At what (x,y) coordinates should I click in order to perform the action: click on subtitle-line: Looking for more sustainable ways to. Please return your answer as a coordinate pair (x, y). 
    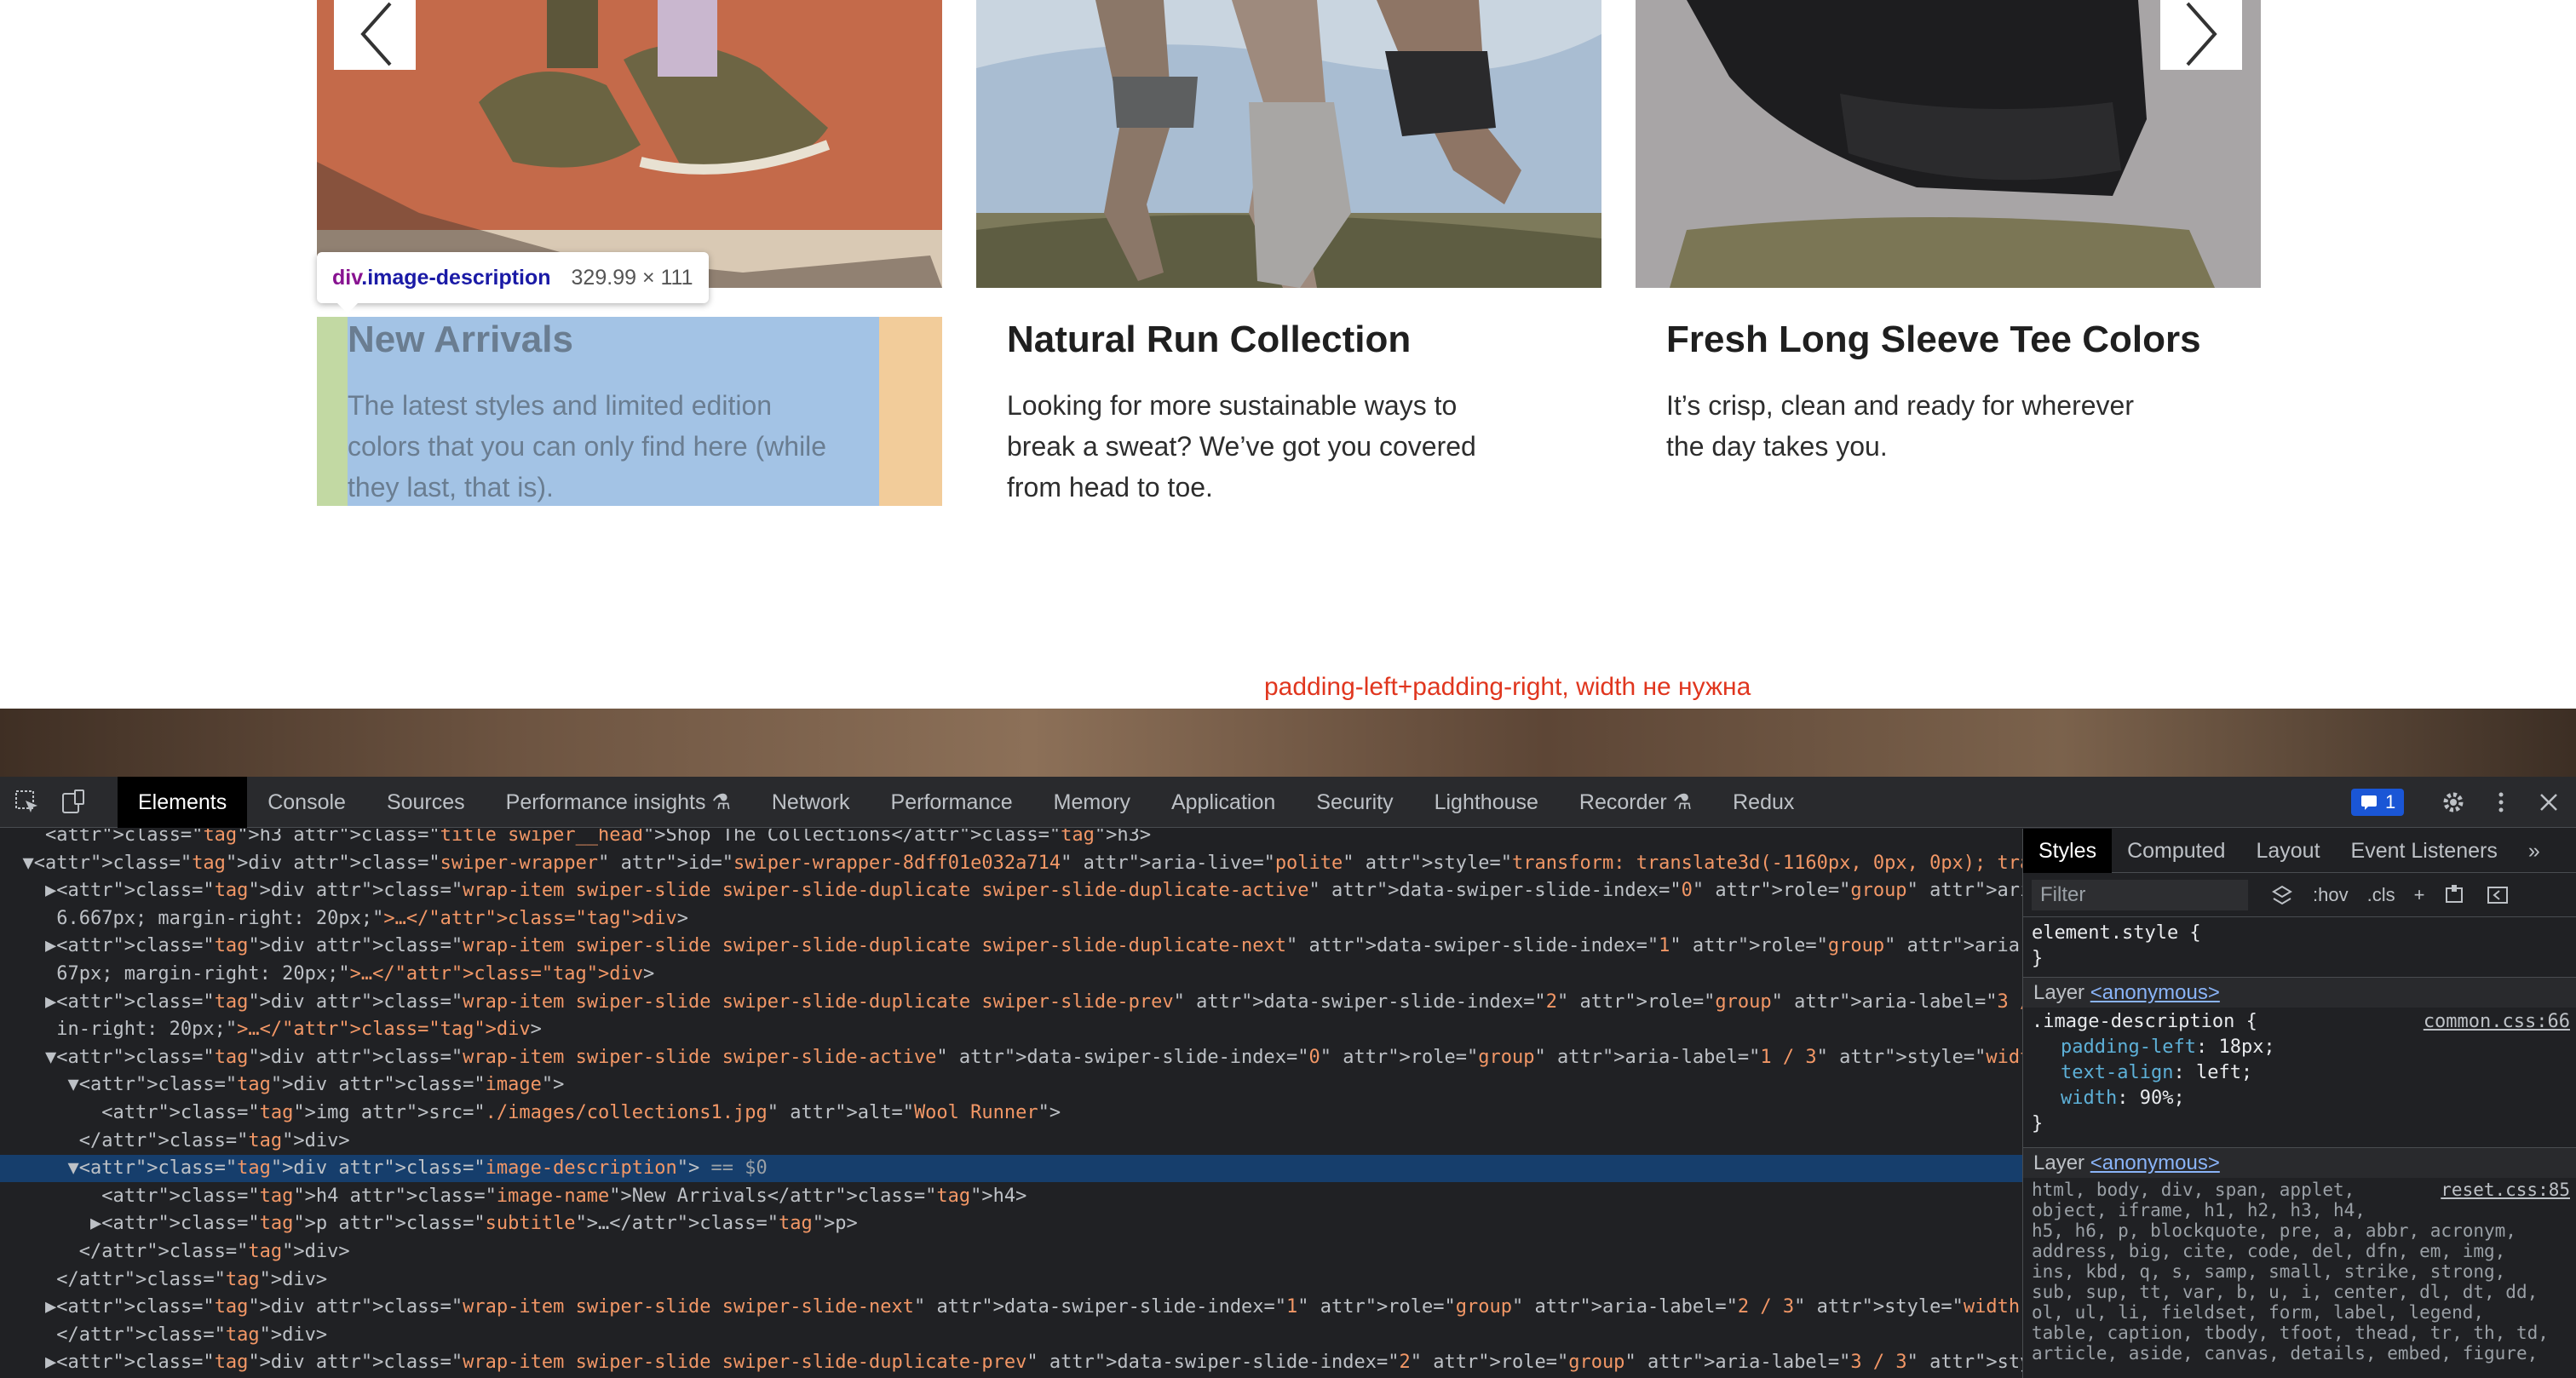
    Looking at the image, I should click on (1233, 406).